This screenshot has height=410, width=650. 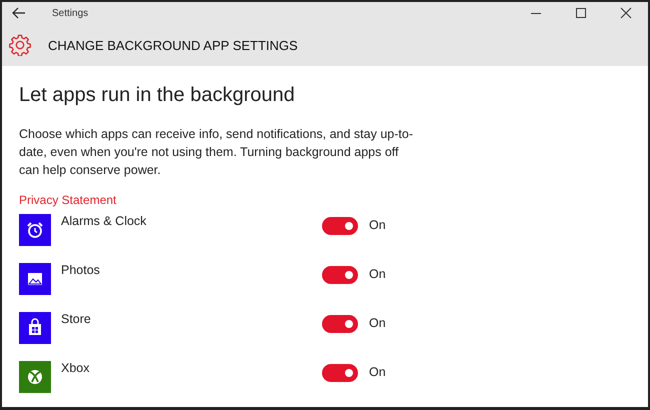 What do you see at coordinates (76, 319) in the screenshot?
I see `app-name: Store` at bounding box center [76, 319].